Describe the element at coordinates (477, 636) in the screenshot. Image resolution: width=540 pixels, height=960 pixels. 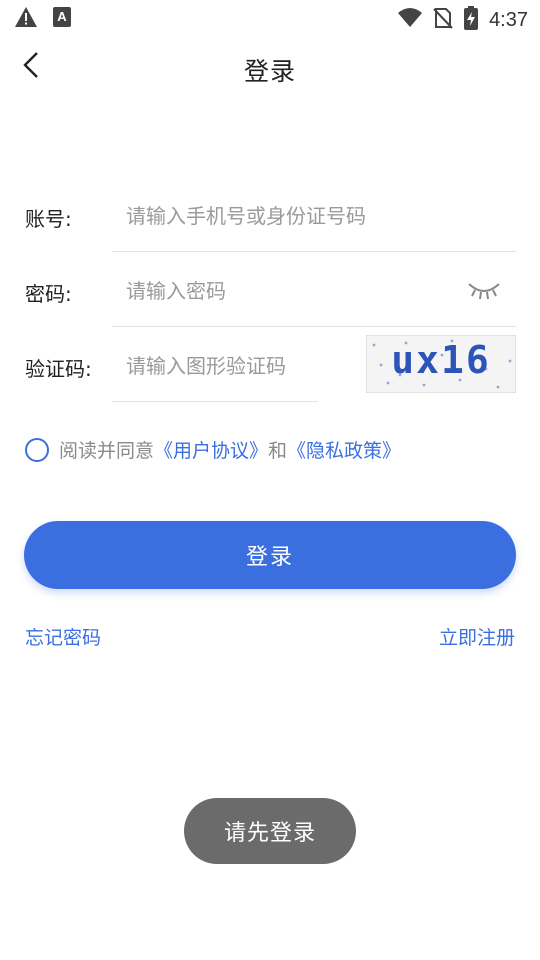
I see `register-link: 立即注册` at that location.